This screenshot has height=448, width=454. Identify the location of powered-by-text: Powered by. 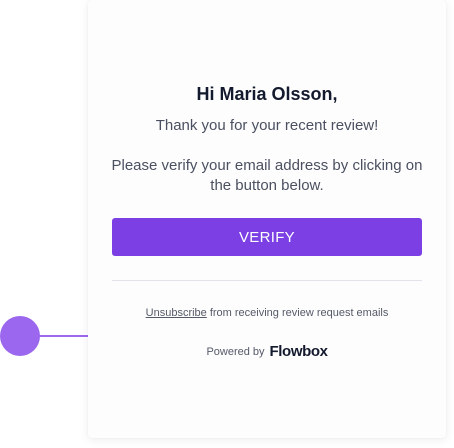
(235, 352).